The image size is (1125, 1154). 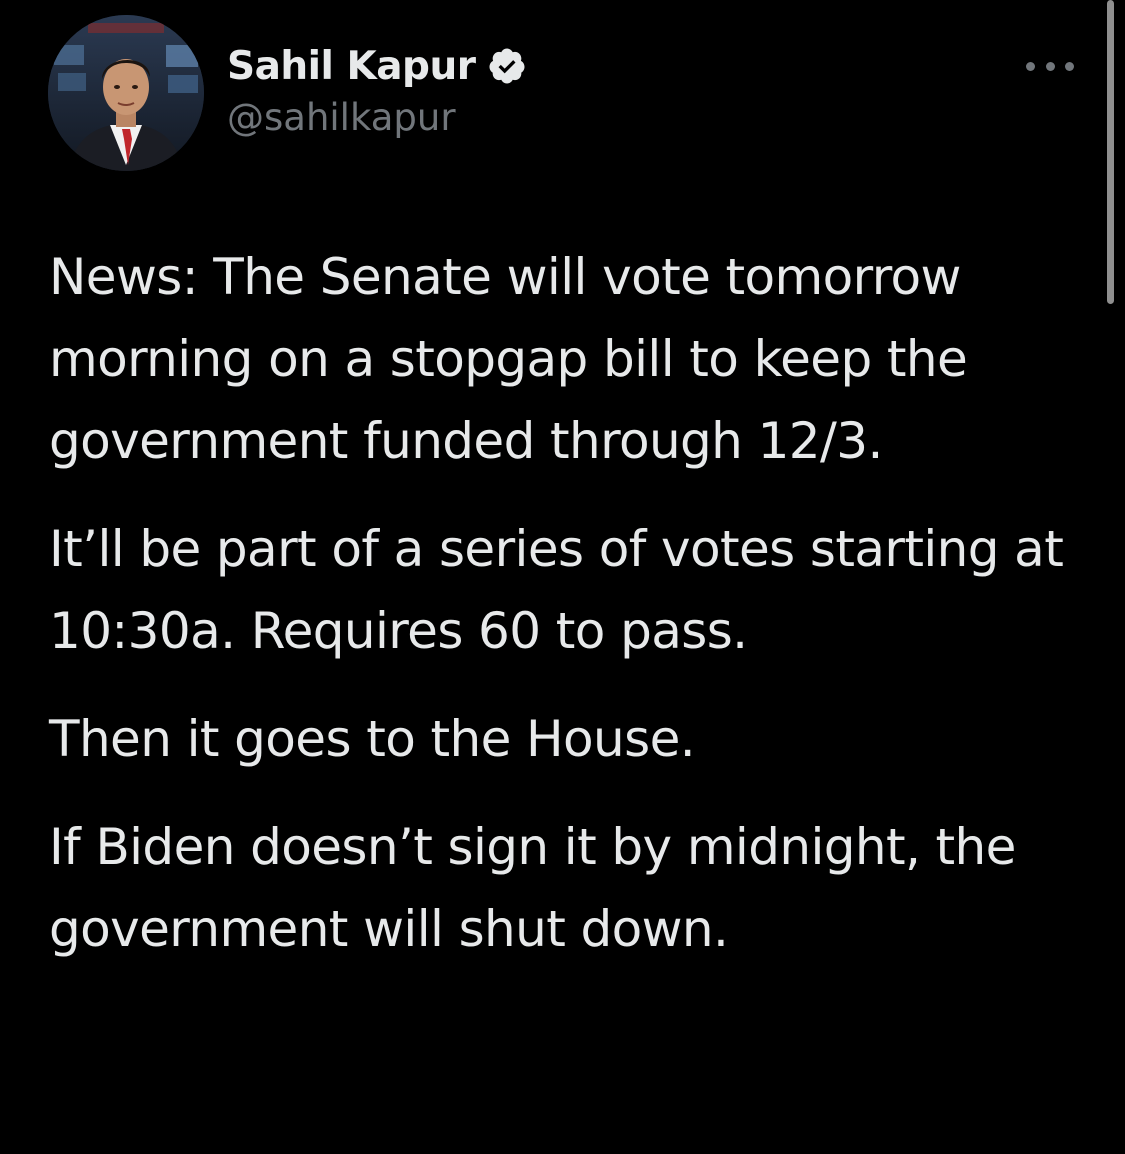 I want to click on author-display-name: Sahil Kapur, so click(x=351, y=66).